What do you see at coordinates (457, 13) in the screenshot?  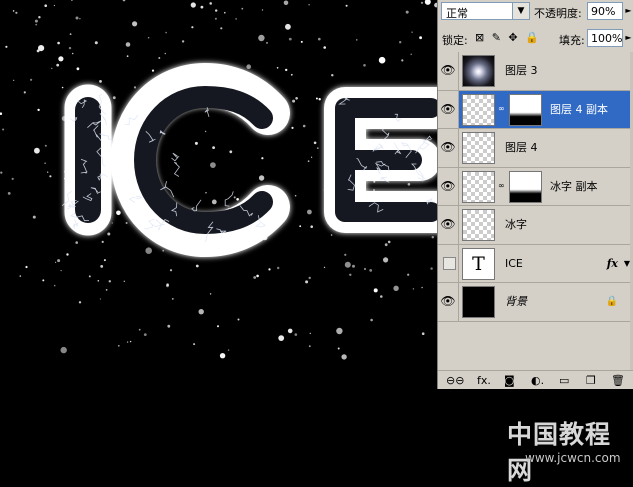 I see `blend-mode-value: 正常` at bounding box center [457, 13].